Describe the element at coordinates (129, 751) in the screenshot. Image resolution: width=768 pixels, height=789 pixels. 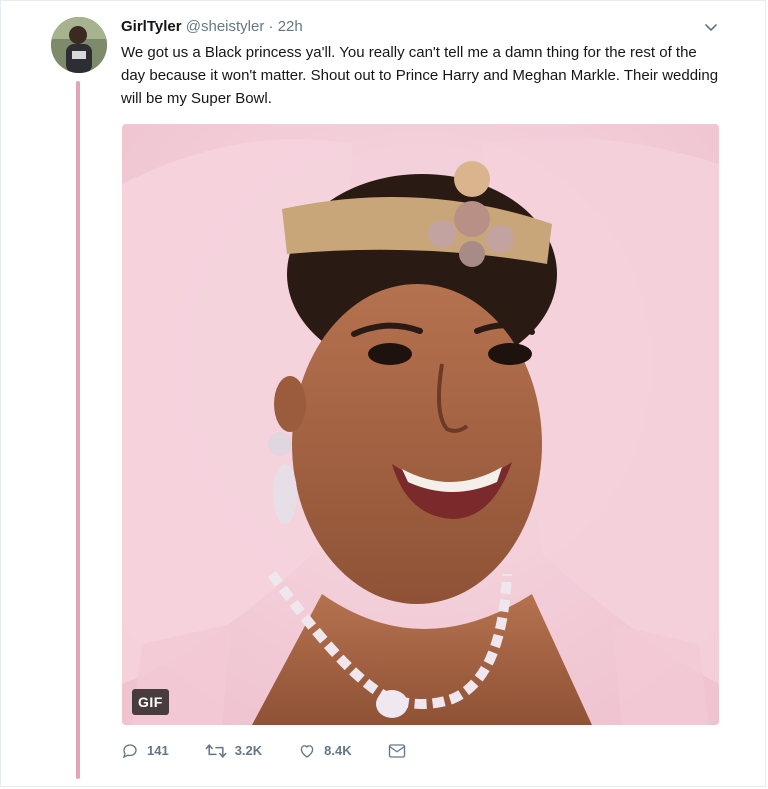
I see `reply-icon` at that location.